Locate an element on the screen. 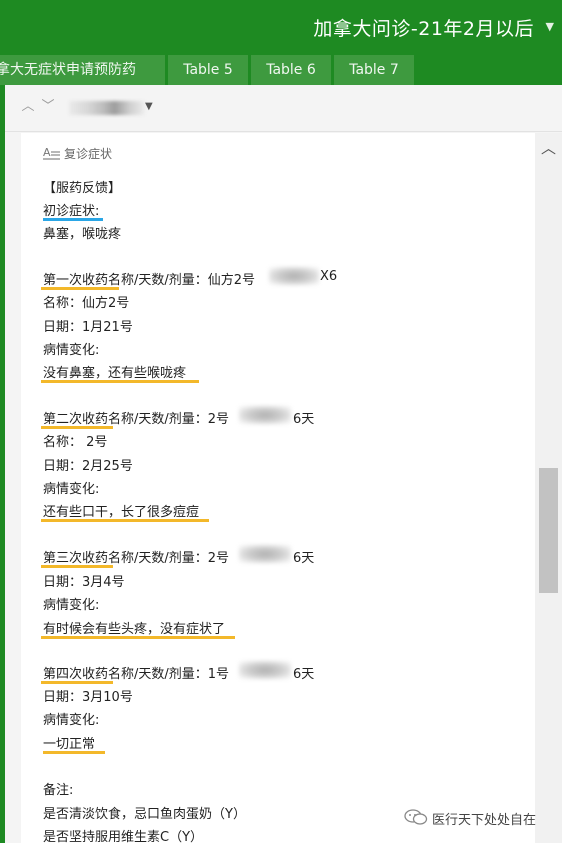  remarks-diet: 是否清淡饮食，忌口鱼肉蛋奶（Y） is located at coordinates (144, 814).